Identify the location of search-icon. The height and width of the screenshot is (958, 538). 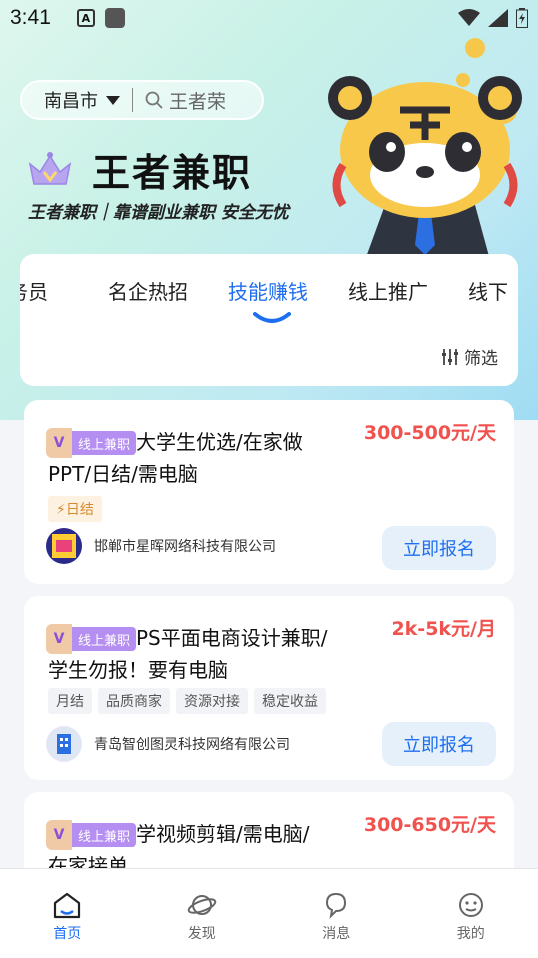
(154, 100).